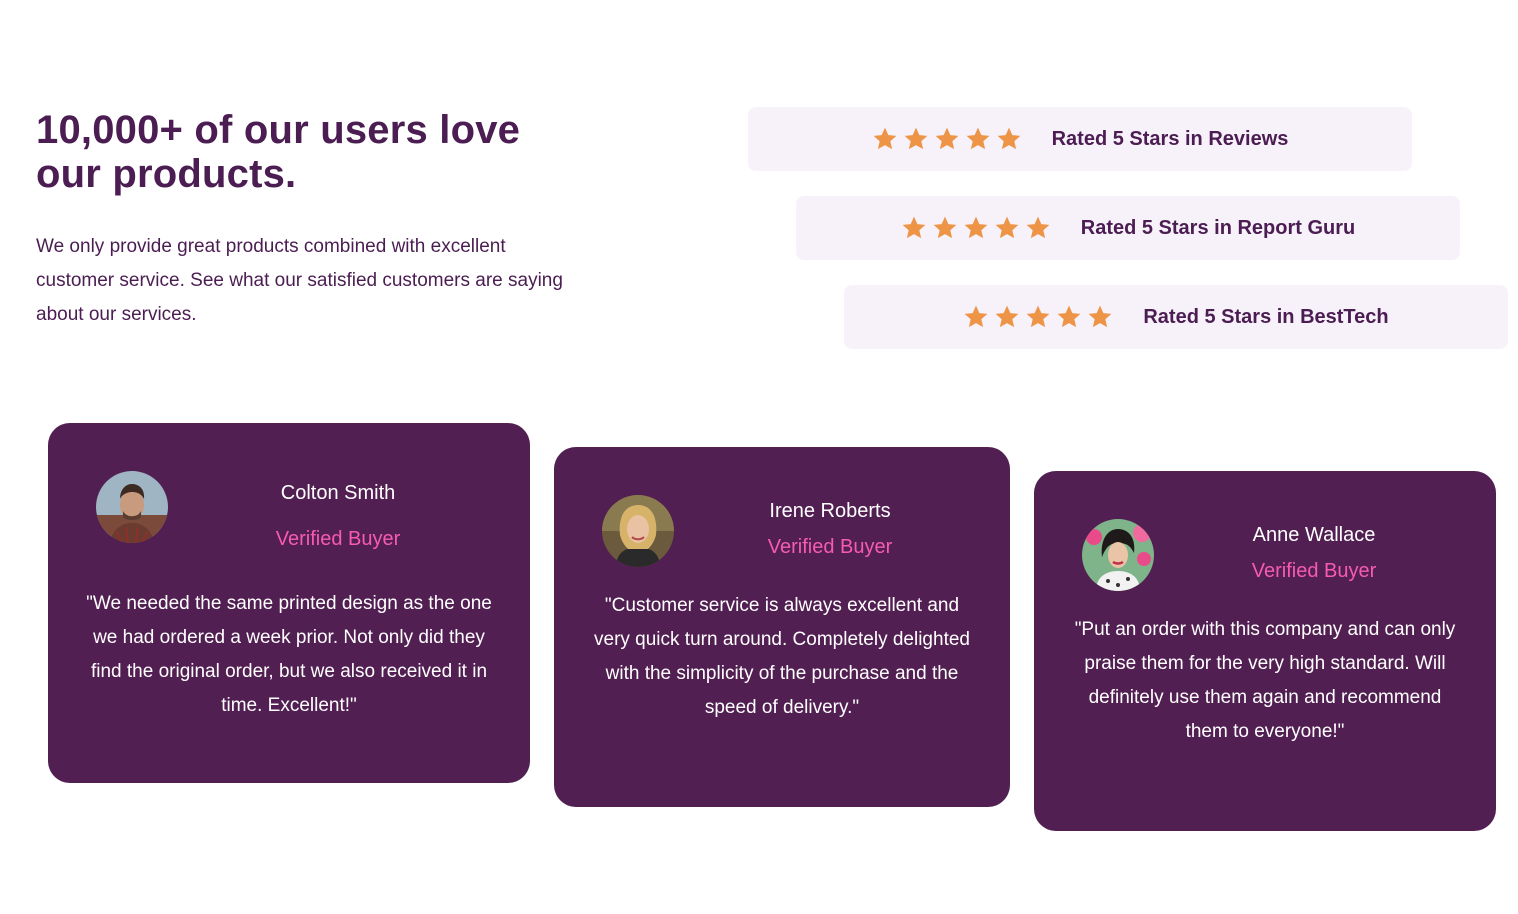  Describe the element at coordinates (1266, 316) in the screenshot. I see `rating-label: Rated 5 Stars in BestTech` at that location.